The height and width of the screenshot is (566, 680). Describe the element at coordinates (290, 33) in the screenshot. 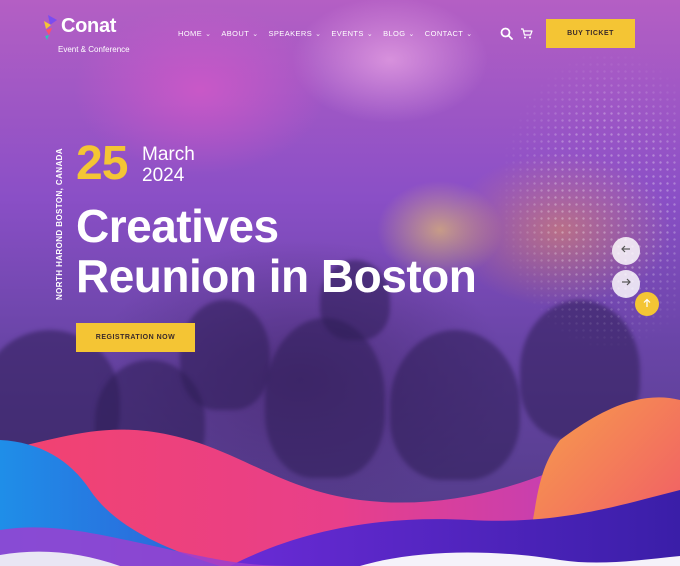

I see `nav-label: SPEAKERS` at that location.